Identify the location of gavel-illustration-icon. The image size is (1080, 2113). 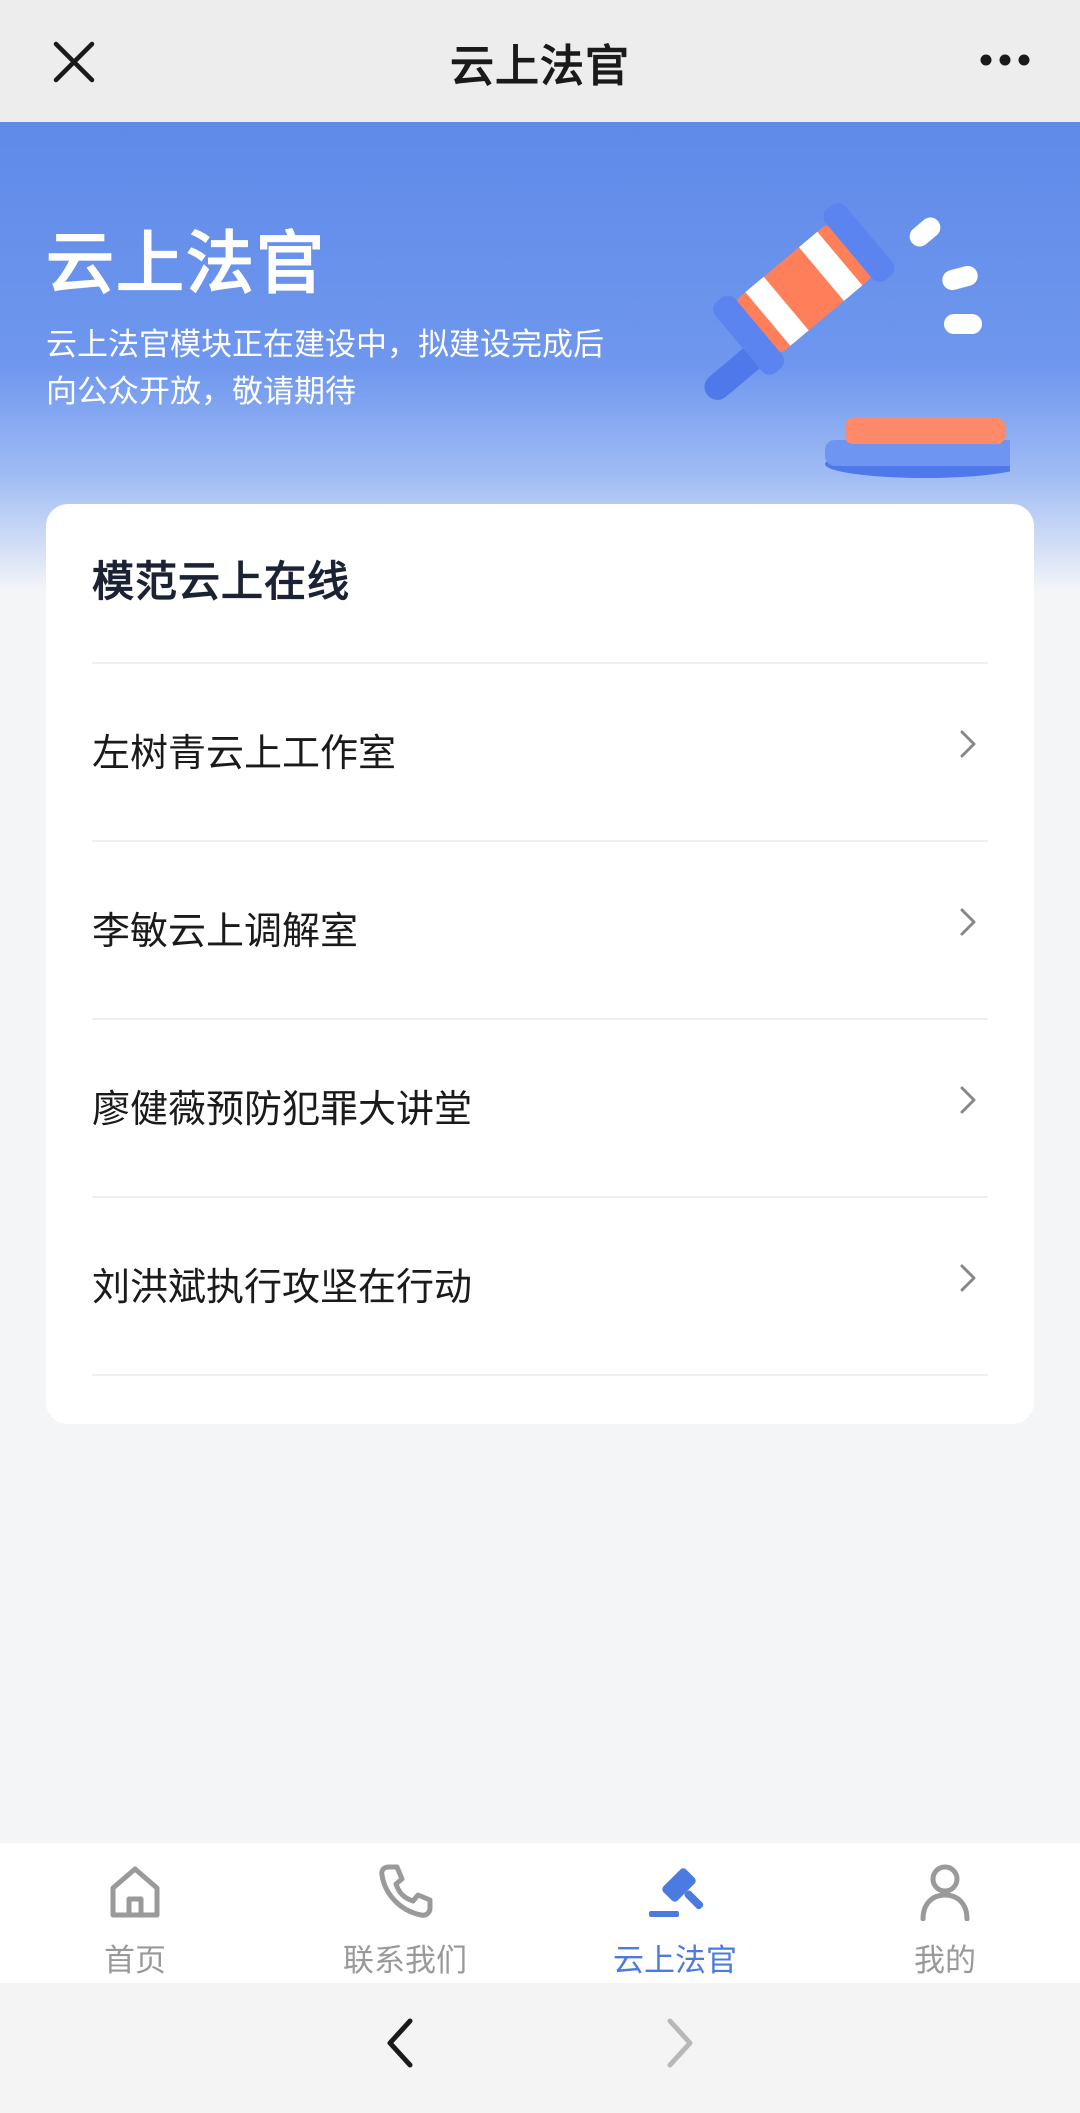
(857, 340).